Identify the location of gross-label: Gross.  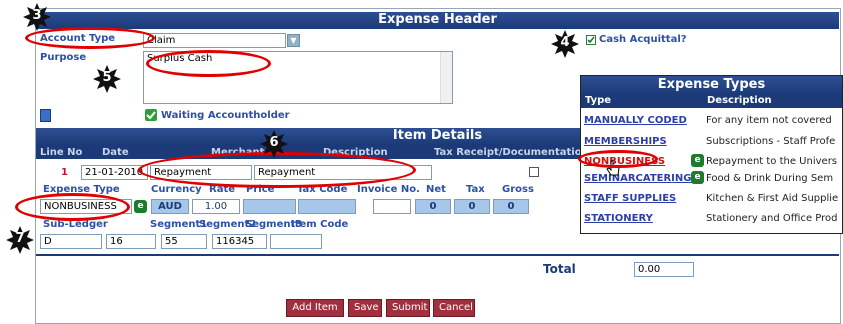
(518, 189).